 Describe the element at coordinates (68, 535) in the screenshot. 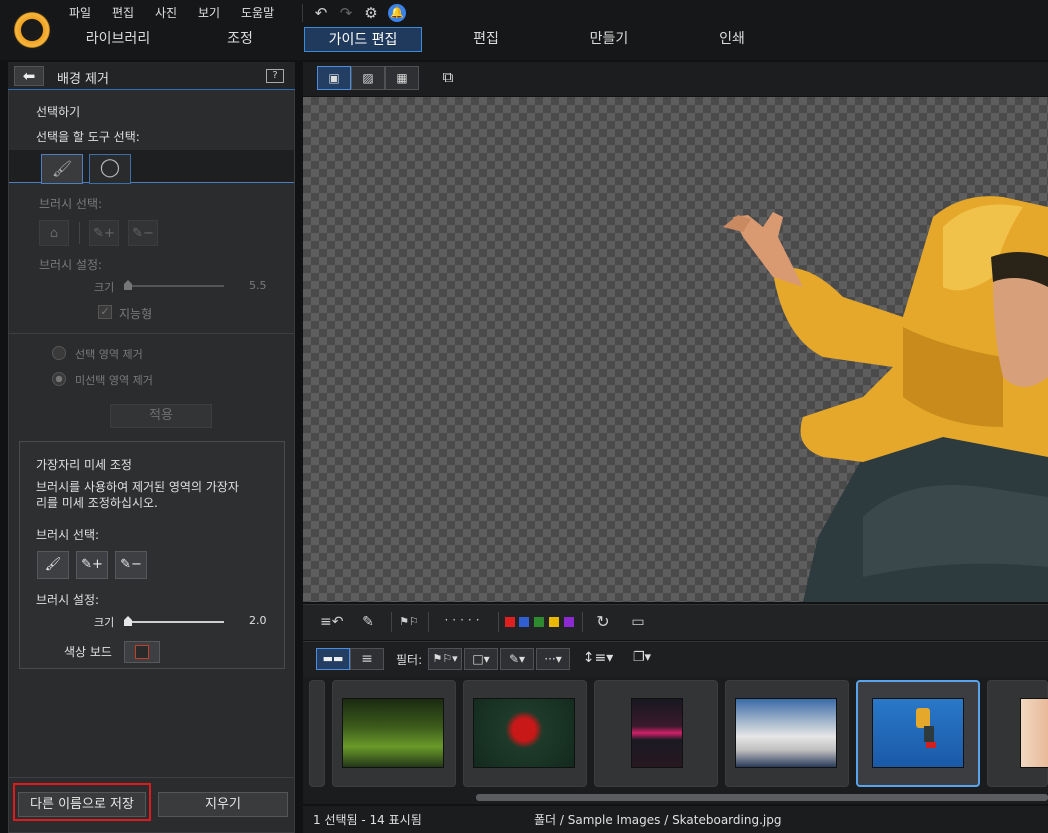

I see `edge-brush-select-label: 브러시 선택:` at that location.